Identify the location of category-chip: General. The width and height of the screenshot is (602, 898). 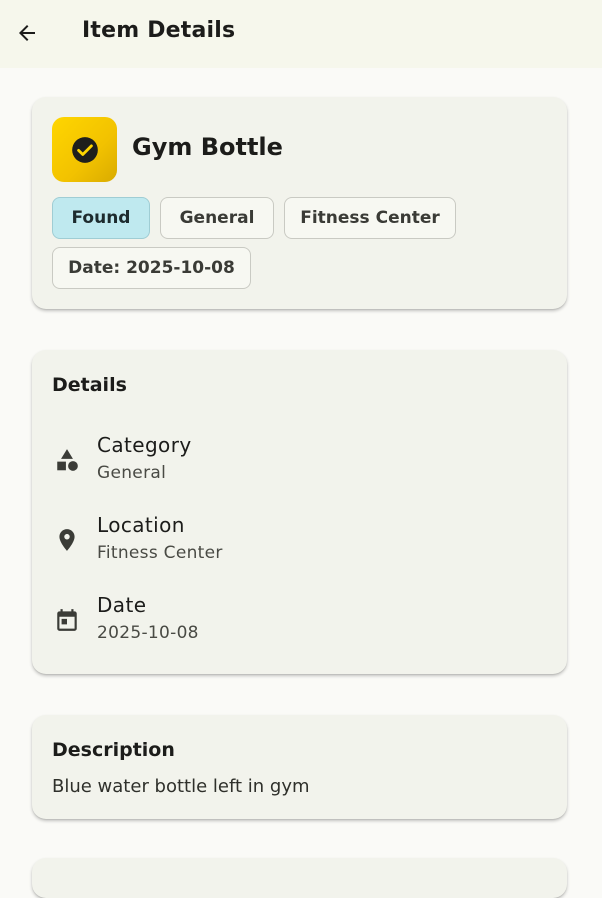
(217, 218).